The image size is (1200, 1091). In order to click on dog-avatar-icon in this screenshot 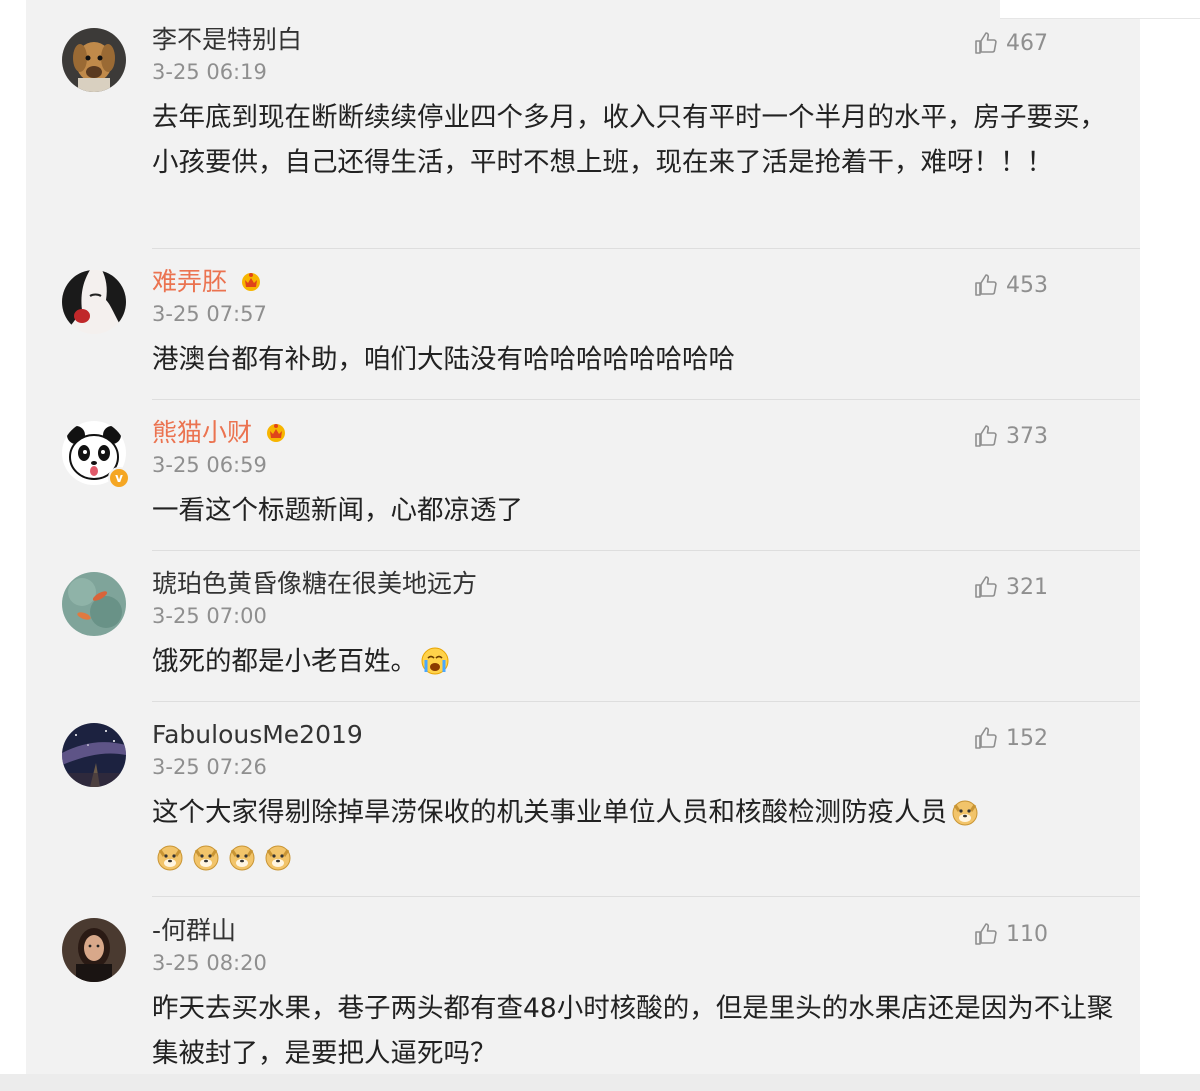, I will do `click(94, 60)`.